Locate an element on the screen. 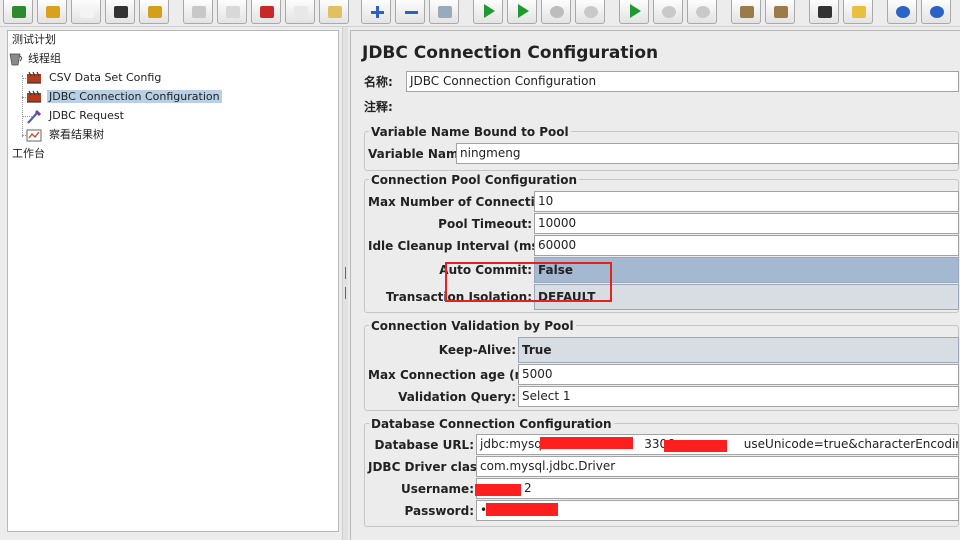  copy-icon is located at coordinates (301, 12).